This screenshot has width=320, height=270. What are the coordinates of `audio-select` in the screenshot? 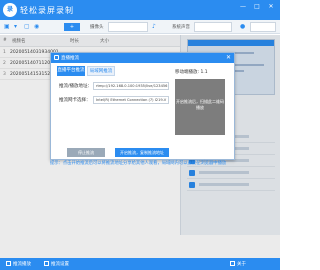 It's located at (213, 27).